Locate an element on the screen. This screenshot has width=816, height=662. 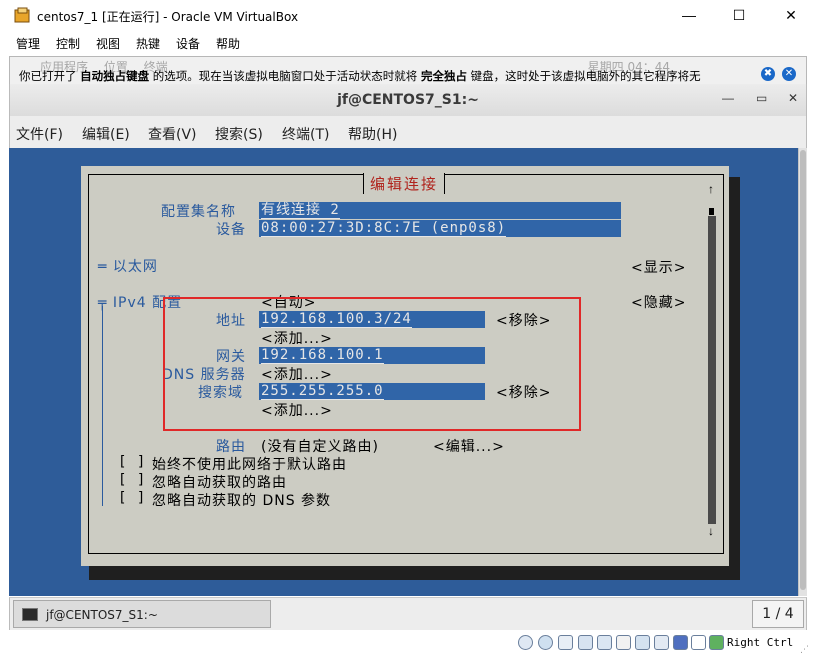
vbox-statusbar: Right Ctrl ⋰ is located at coordinates (408, 646).